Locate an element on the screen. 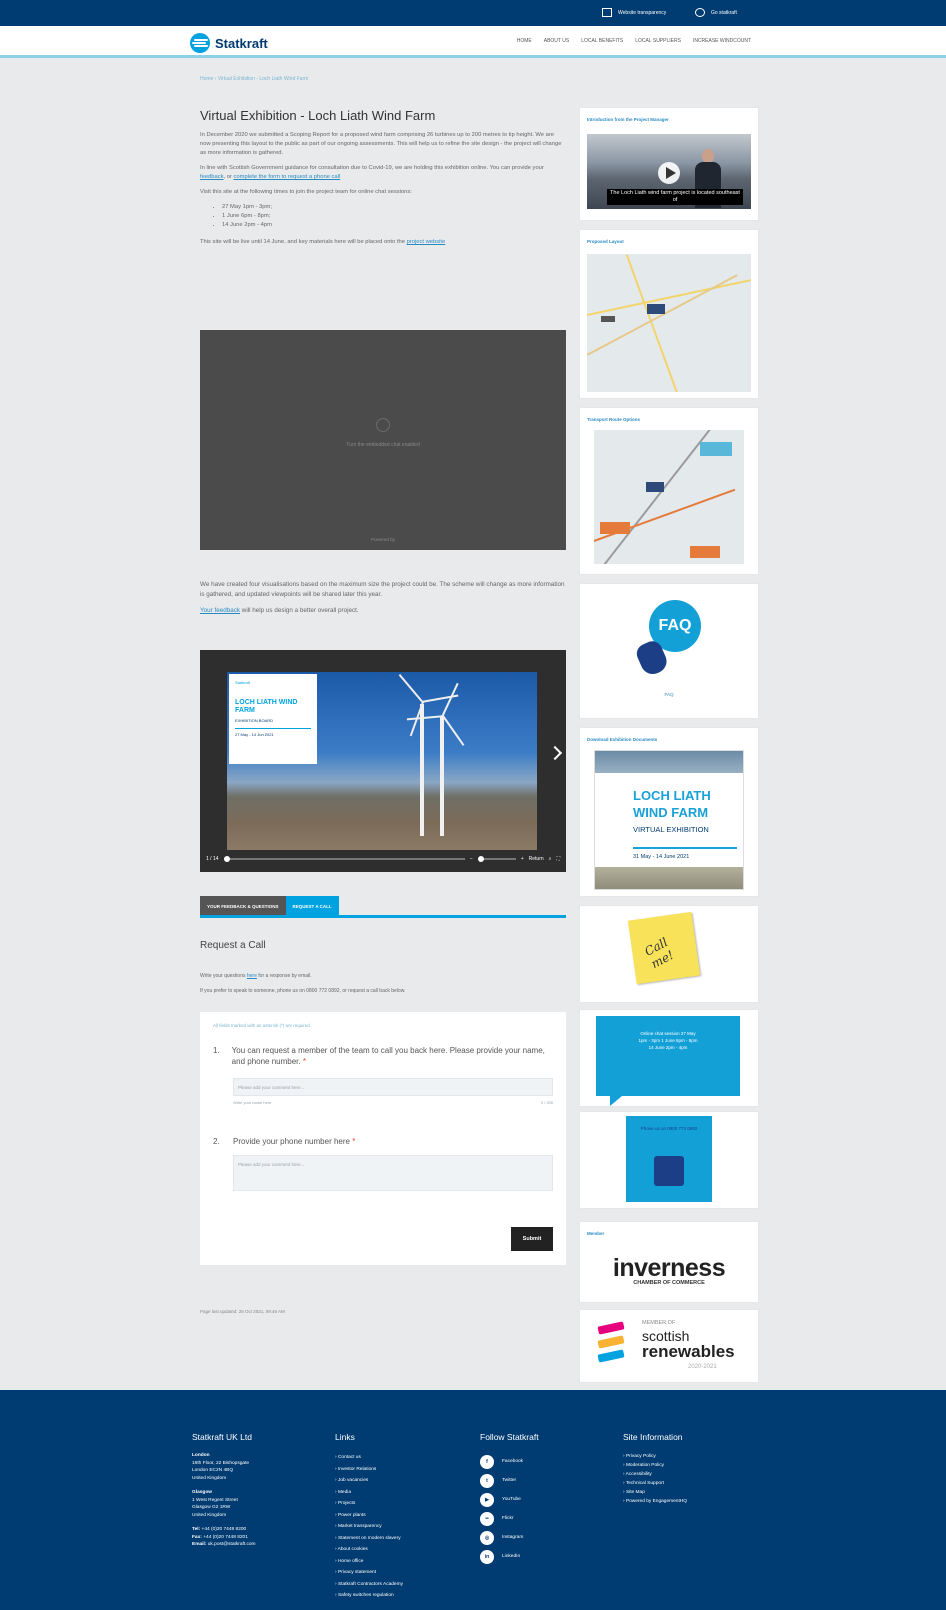 The image size is (946, 1610). question-2-label: Provide your phone number here * is located at coordinates (294, 1141).